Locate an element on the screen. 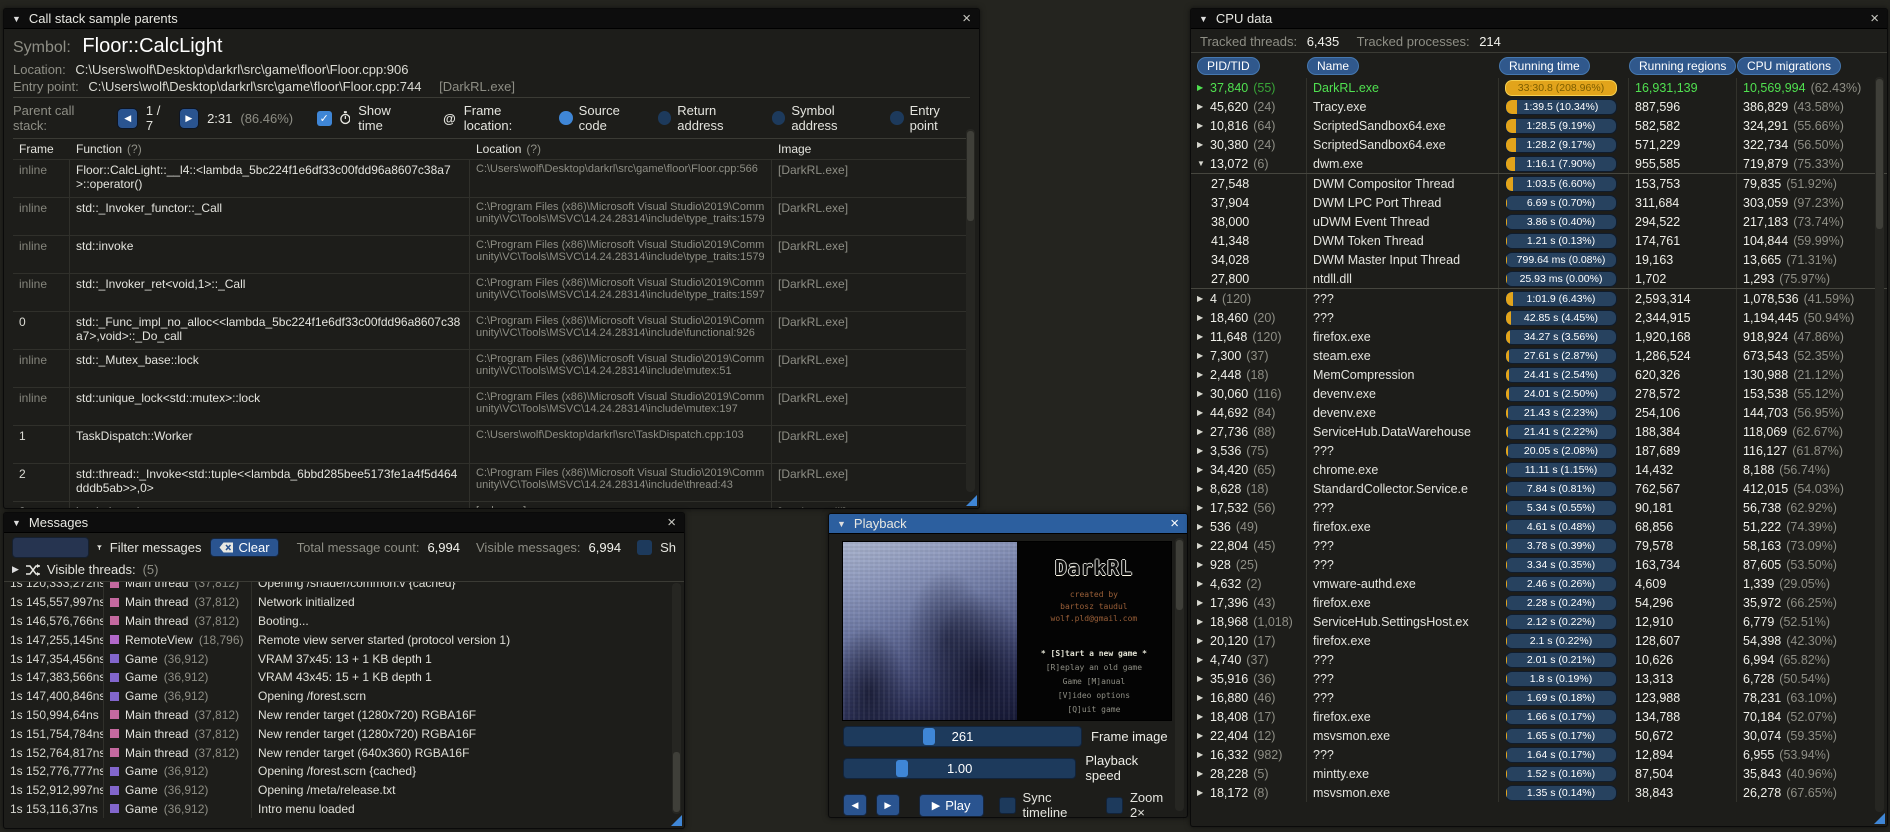 This screenshot has height=832, width=1890. radio-entry-point: Entry point is located at coordinates (929, 118).